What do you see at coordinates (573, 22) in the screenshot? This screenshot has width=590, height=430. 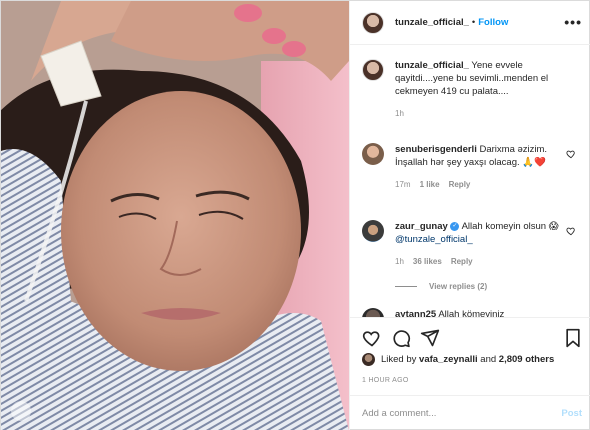 I see `more-options-icon: •••` at bounding box center [573, 22].